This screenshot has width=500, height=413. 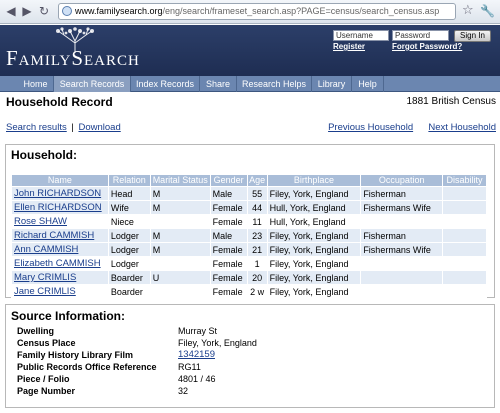 I want to click on age-cell: 1, so click(x=257, y=263).